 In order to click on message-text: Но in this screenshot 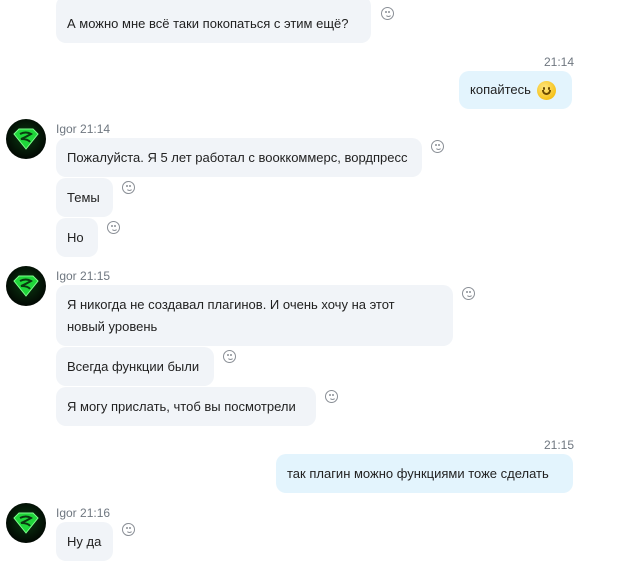, I will do `click(75, 237)`.